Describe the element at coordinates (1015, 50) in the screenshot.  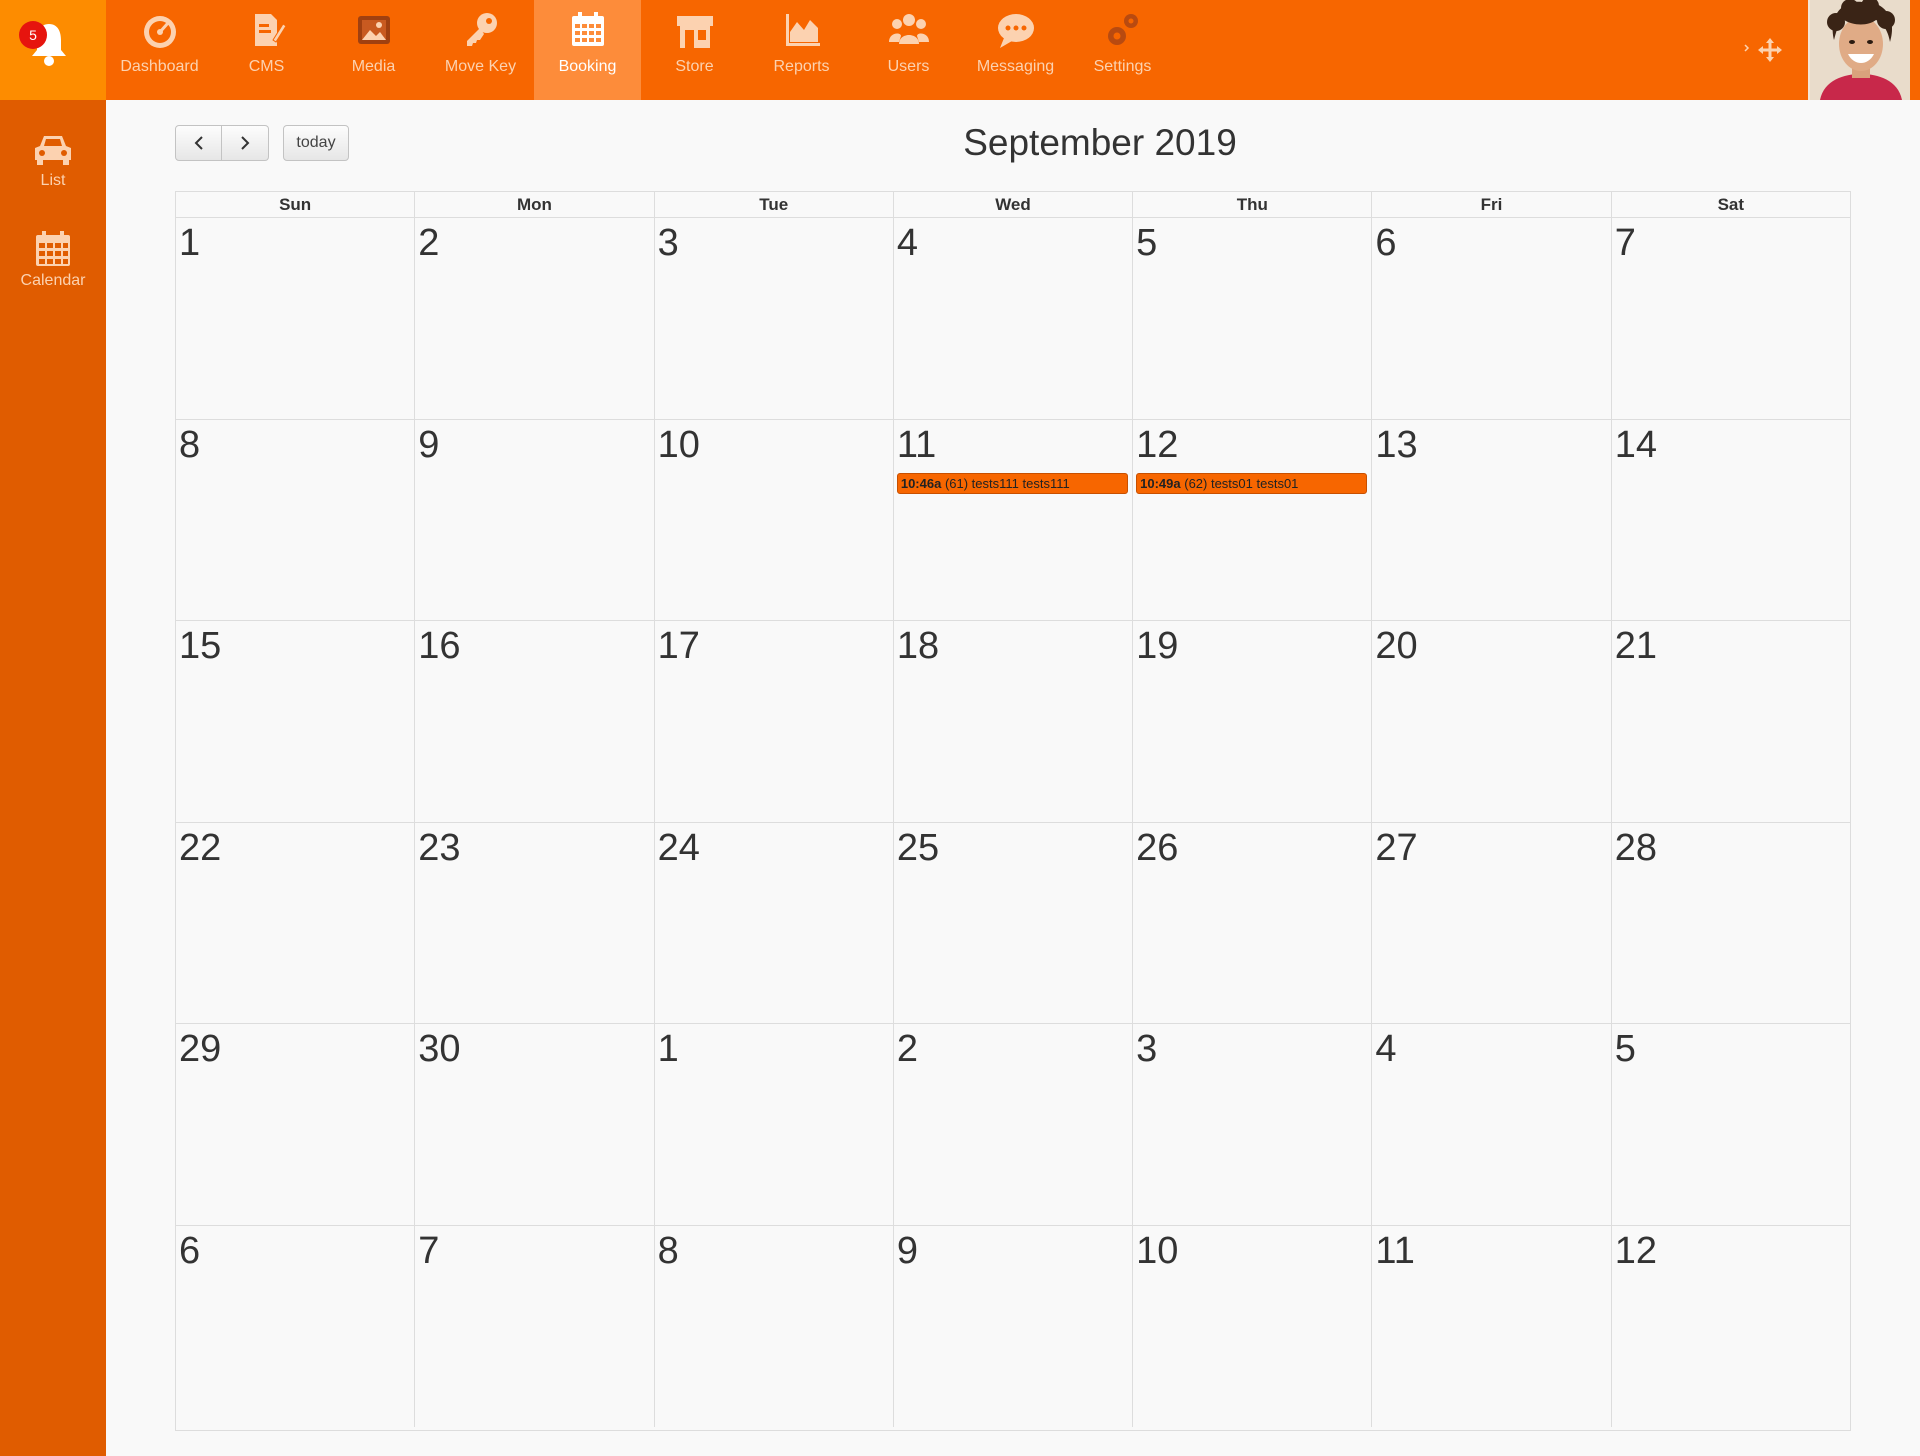
I see `nav-messaging: Messaging` at that location.